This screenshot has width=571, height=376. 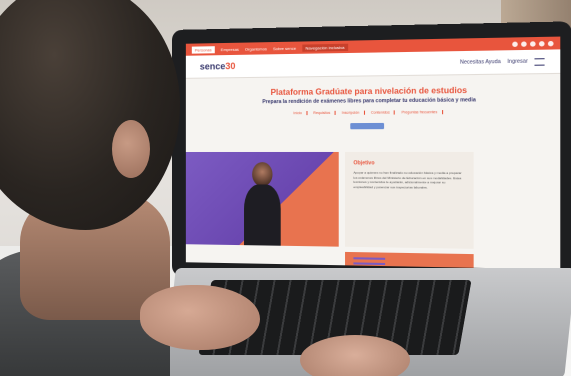 I want to click on student-photo, so click(x=262, y=204).